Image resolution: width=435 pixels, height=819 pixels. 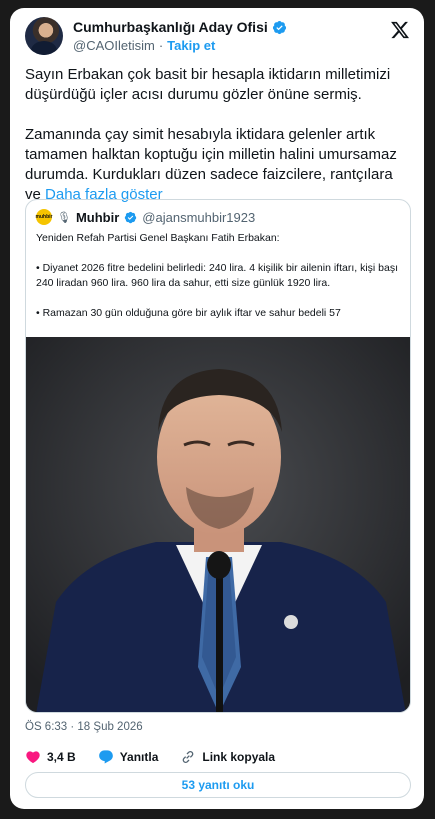 What do you see at coordinates (84, 727) in the screenshot?
I see `tweet-timestamp: ÖS 6:33 · 18 Şub 2026` at bounding box center [84, 727].